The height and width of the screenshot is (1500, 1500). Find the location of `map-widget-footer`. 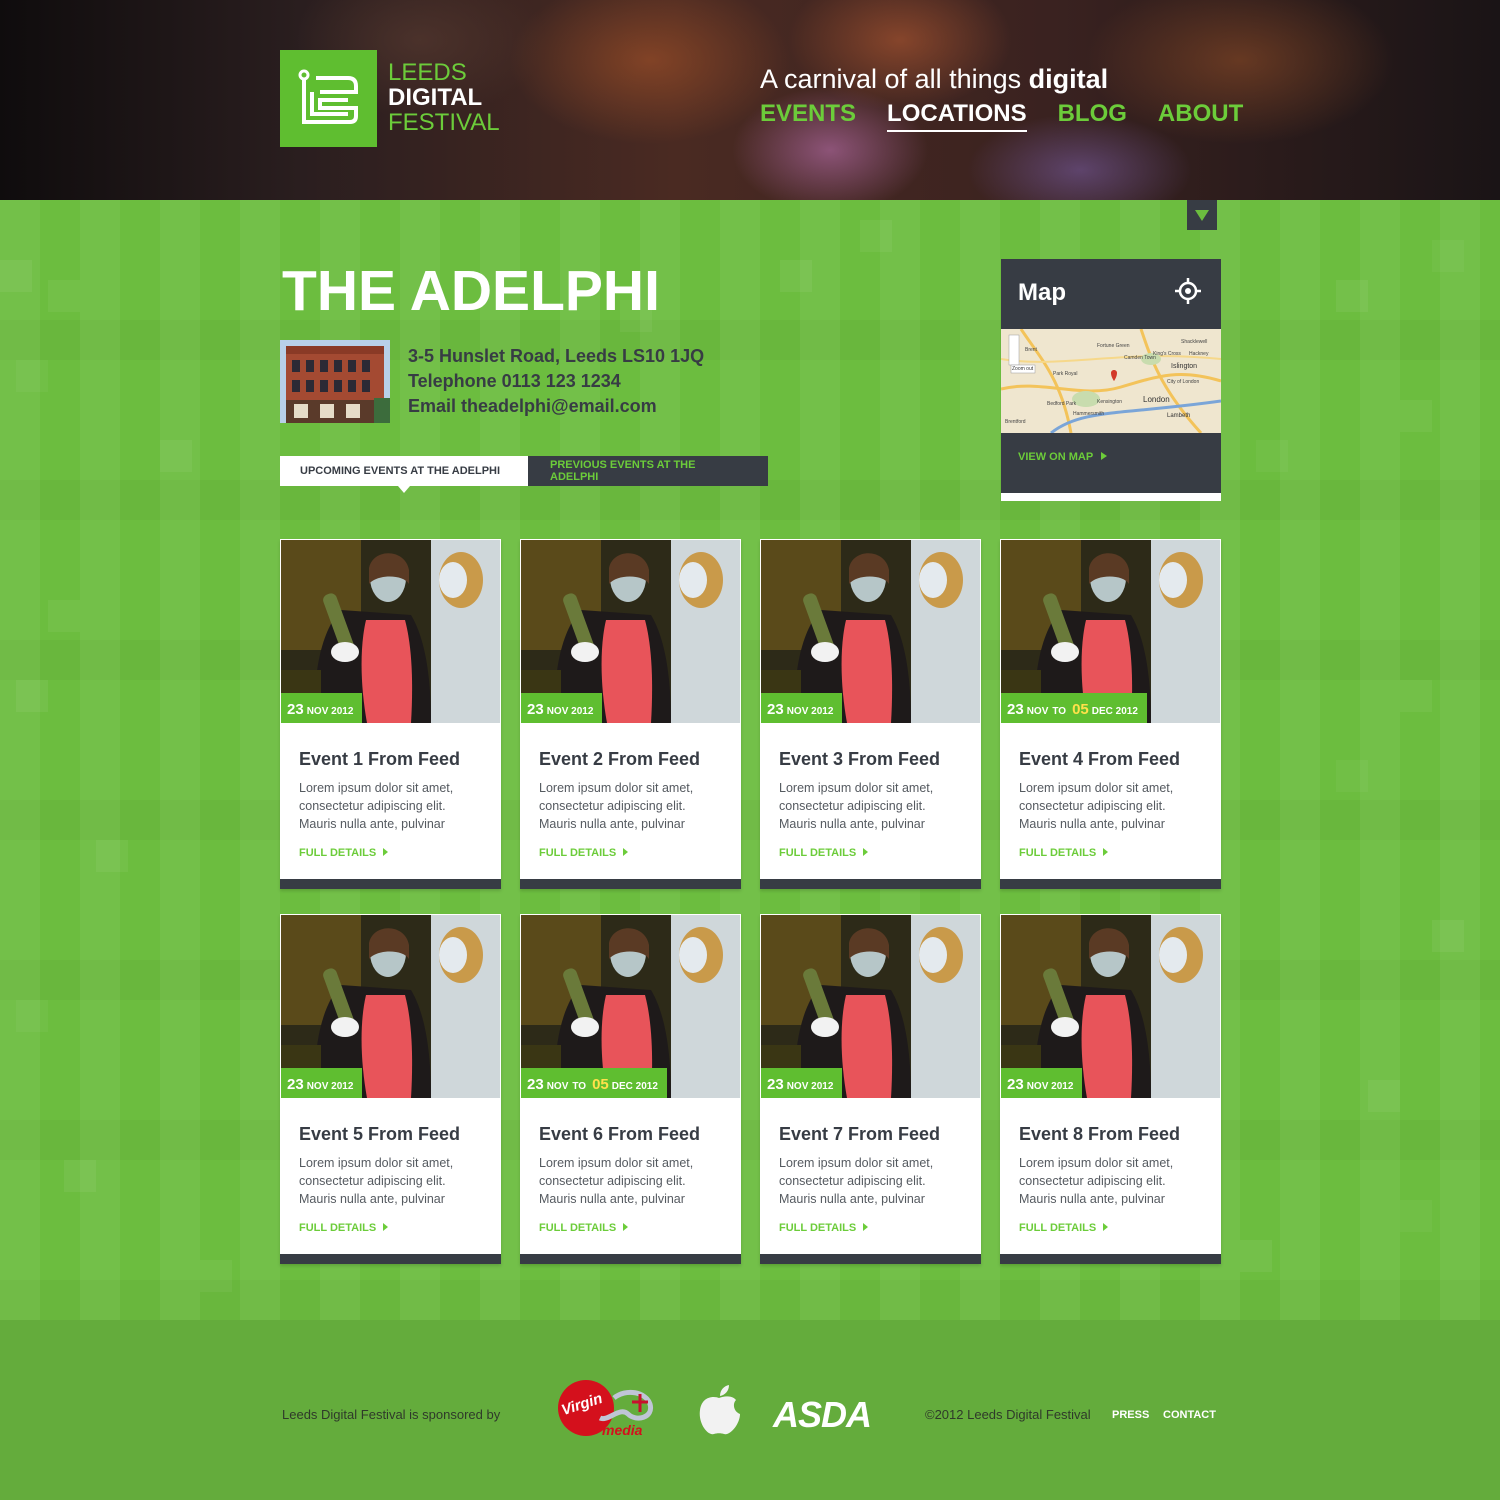

map-widget-footer is located at coordinates (1111, 497).